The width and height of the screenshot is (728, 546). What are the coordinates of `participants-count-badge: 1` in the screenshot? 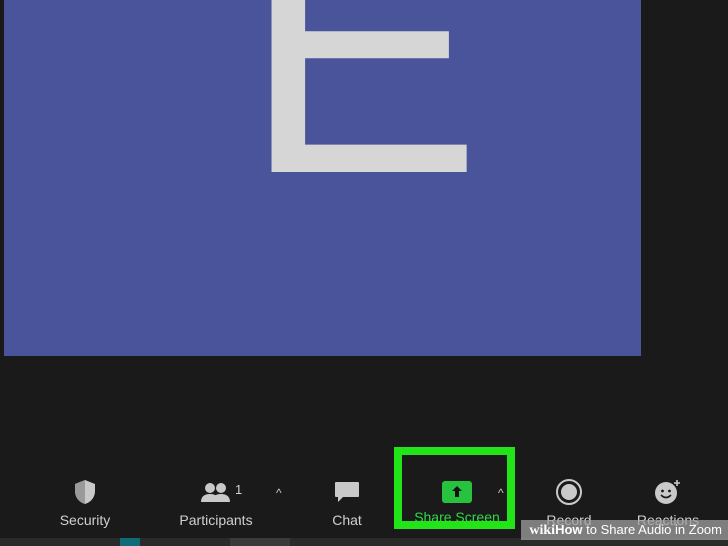 It's located at (239, 489).